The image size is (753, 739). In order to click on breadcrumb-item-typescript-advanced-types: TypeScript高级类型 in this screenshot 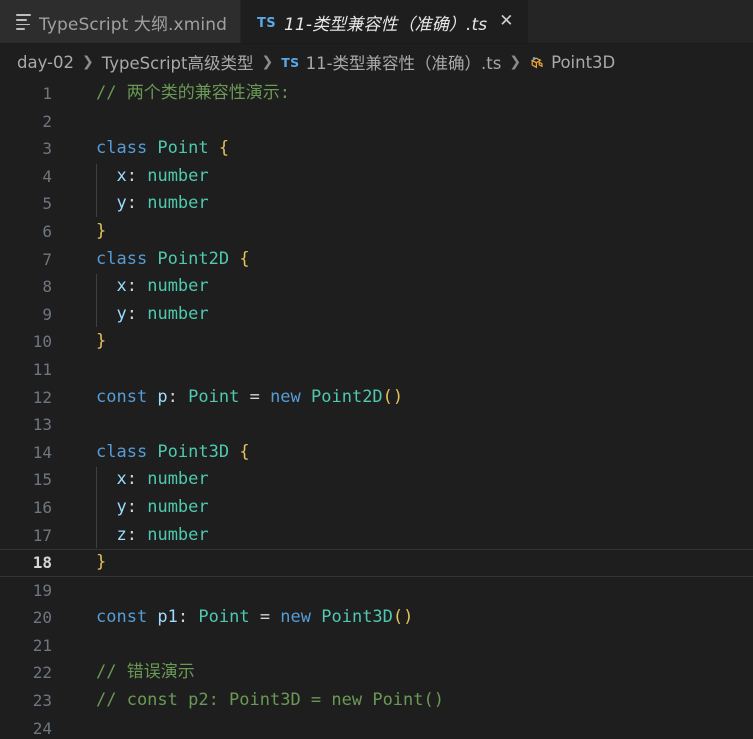, I will do `click(178, 62)`.